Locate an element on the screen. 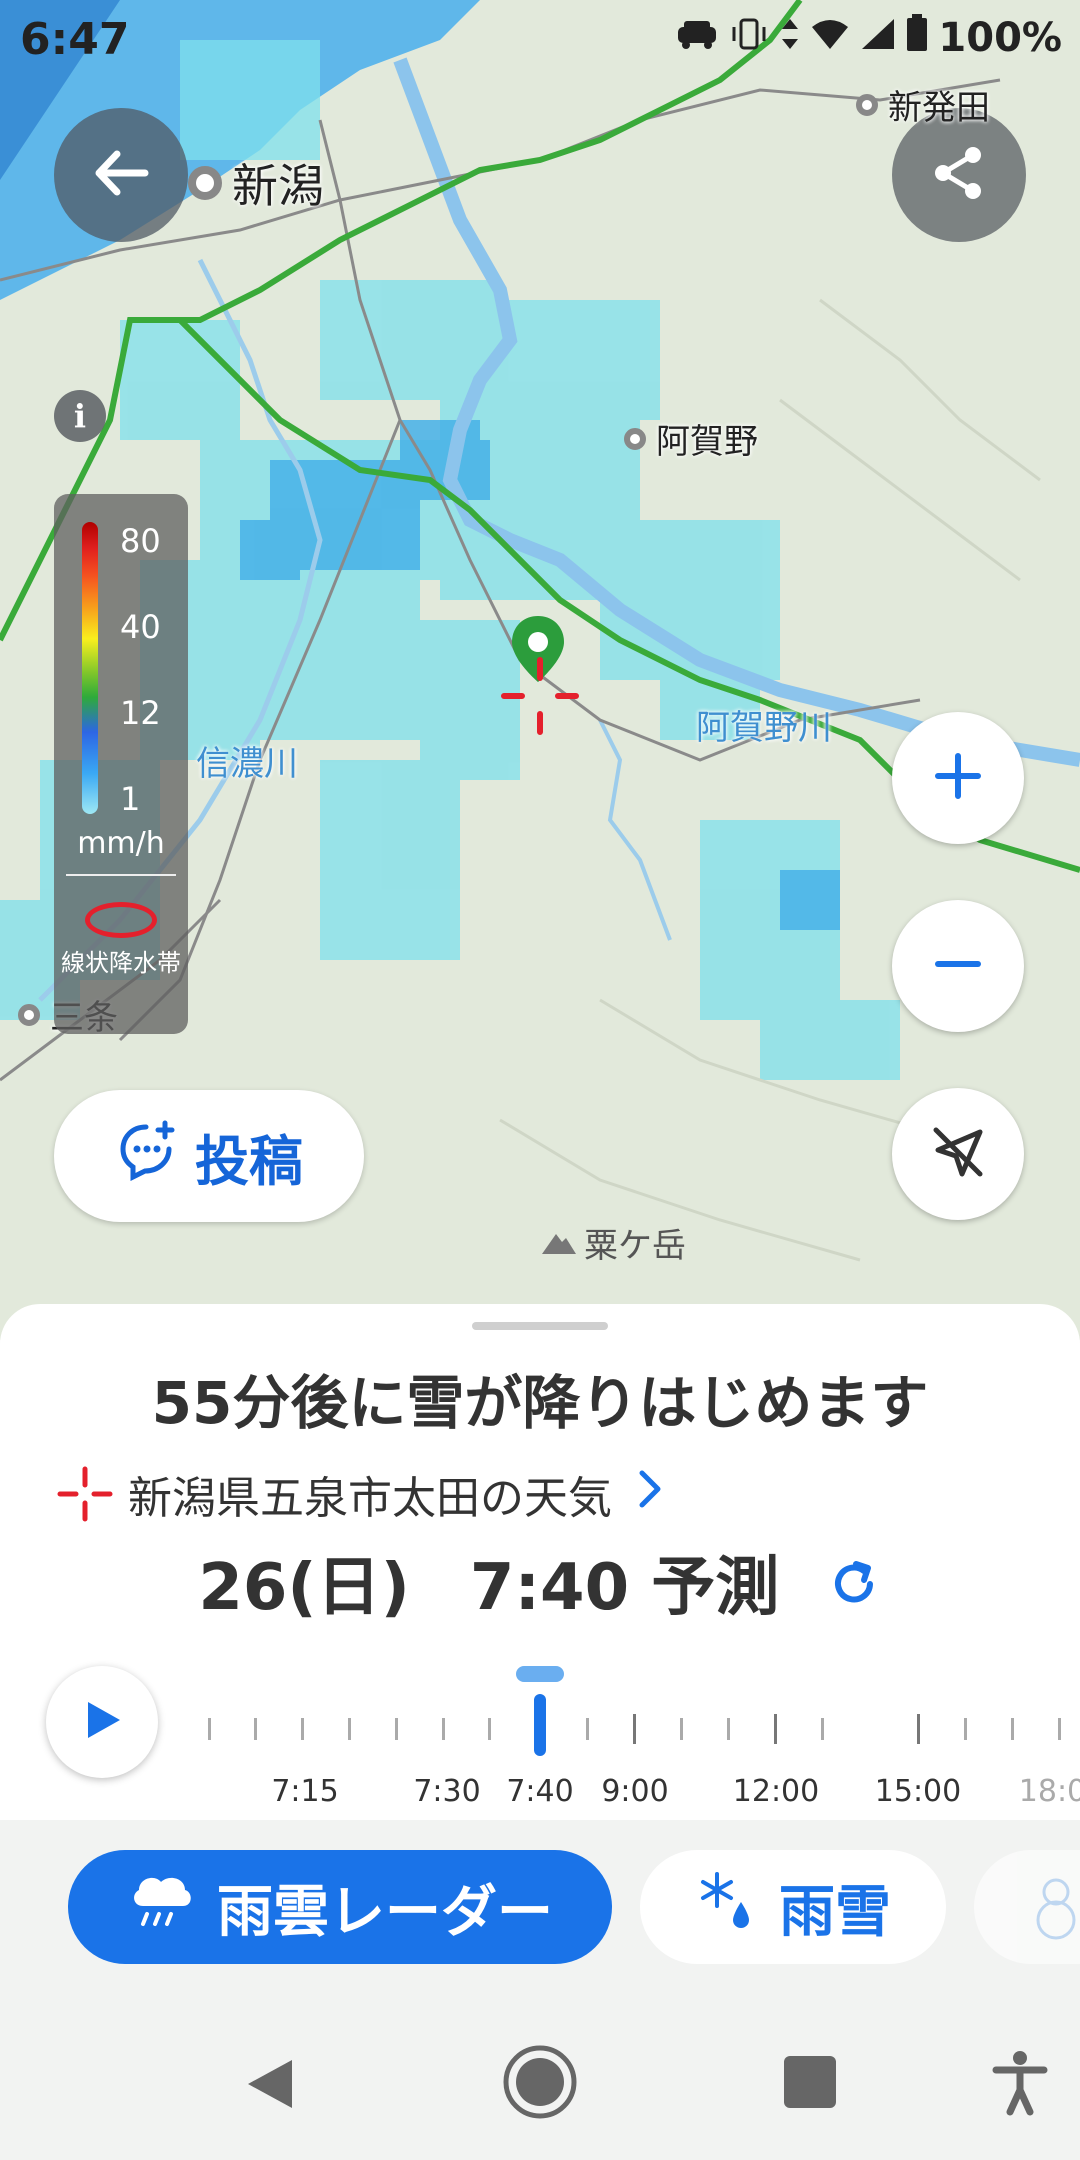 This screenshot has width=1080, height=2160. mode-tabs: 雨雲レーダー 雨雪 is located at coordinates (540, 1910).